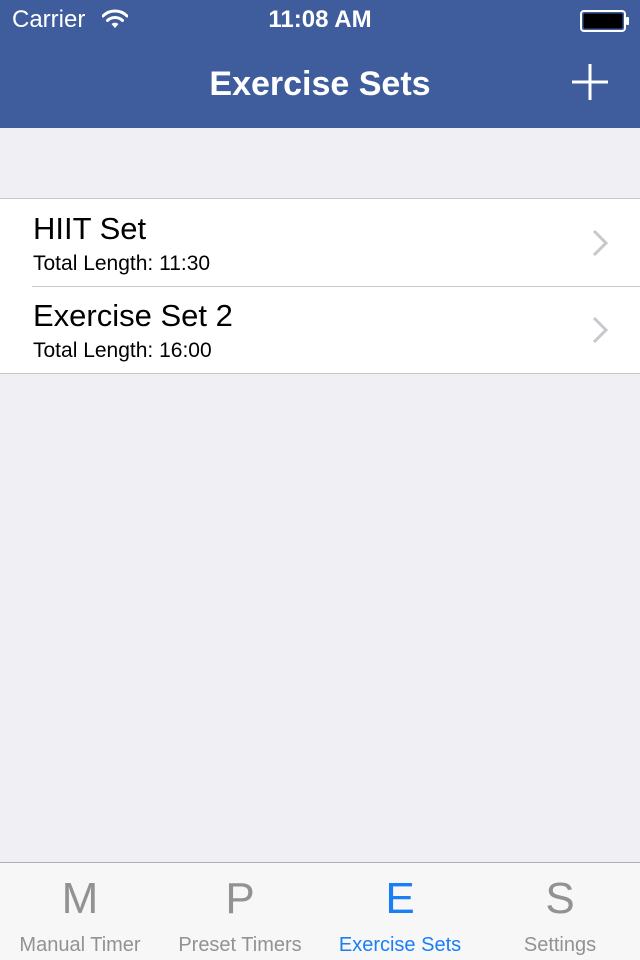  Describe the element at coordinates (80, 898) in the screenshot. I see `manual-timer-tab-icon: M` at that location.